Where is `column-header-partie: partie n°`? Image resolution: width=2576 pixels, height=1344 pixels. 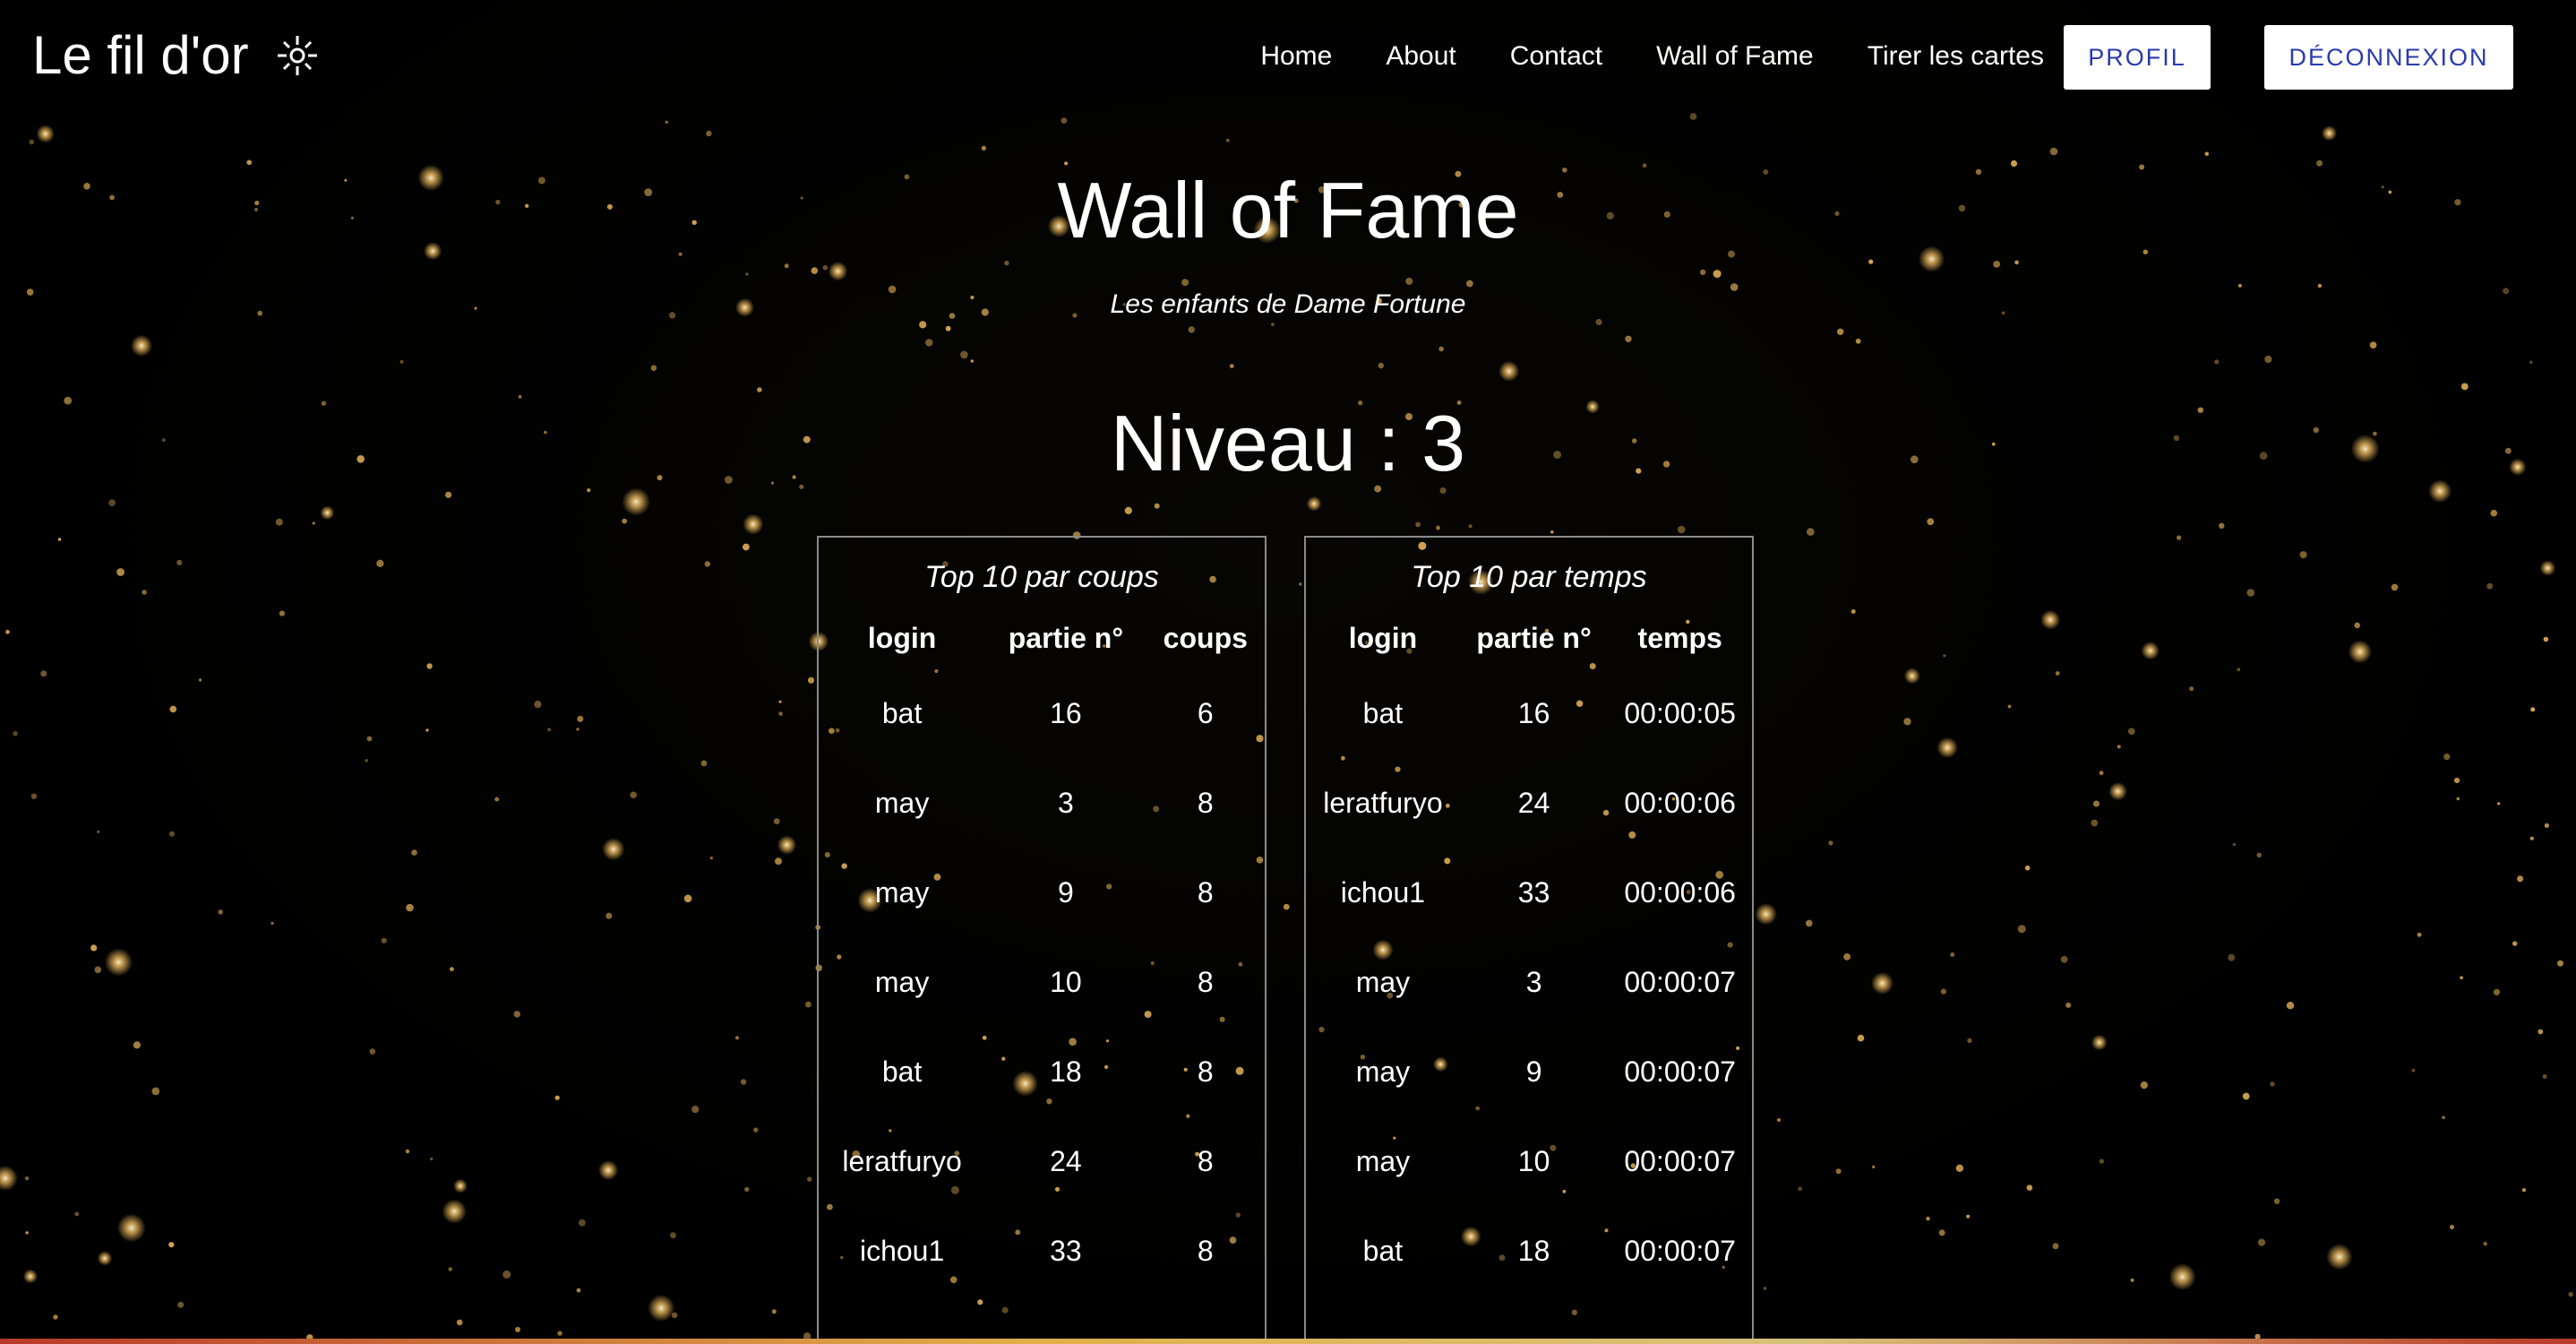
column-header-partie: partie n° is located at coordinates (1534, 638).